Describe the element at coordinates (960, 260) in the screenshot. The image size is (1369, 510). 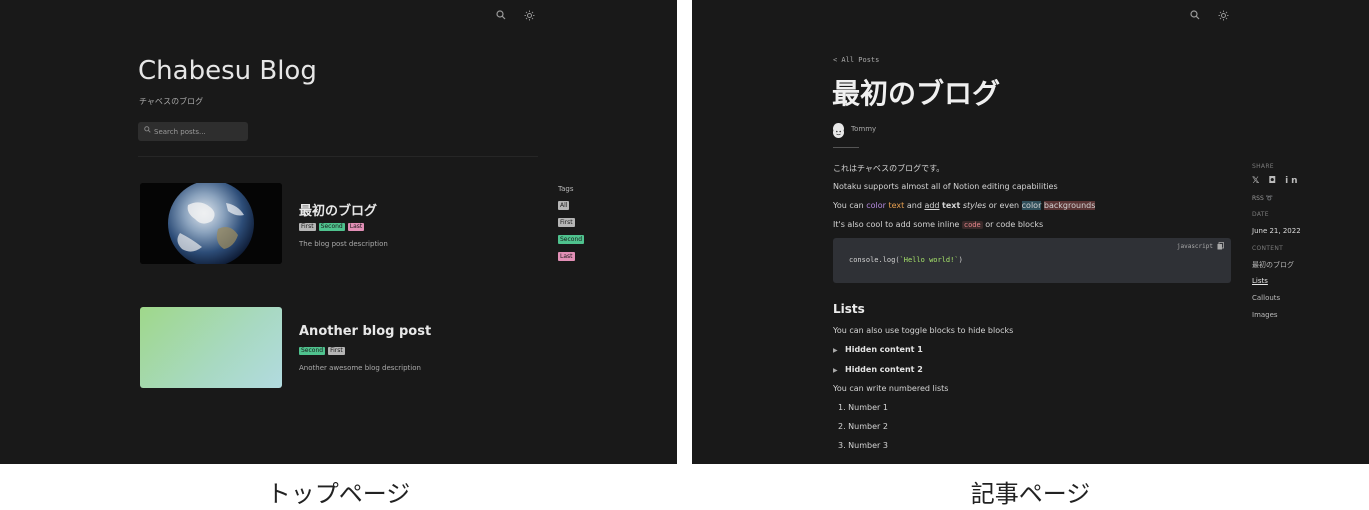
I see `code-text: )` at that location.